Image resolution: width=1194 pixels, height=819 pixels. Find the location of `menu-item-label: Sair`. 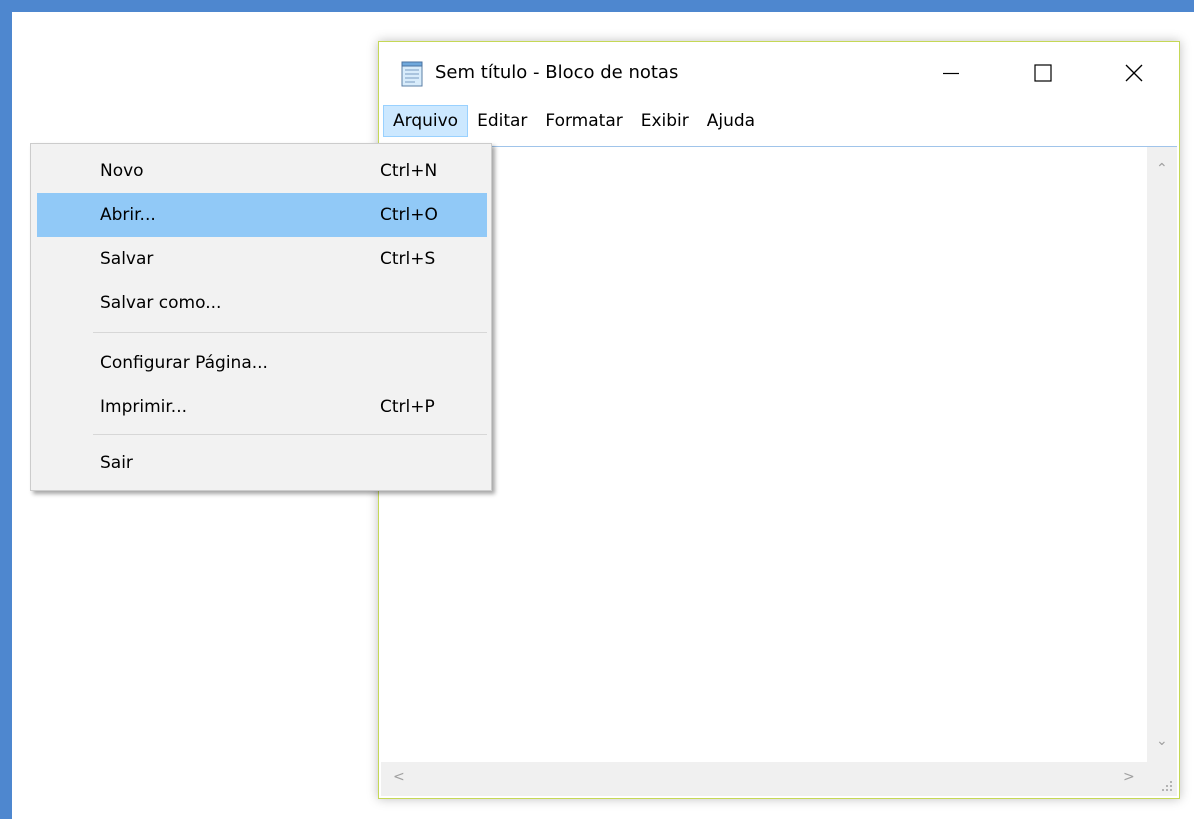

menu-item-label: Sair is located at coordinates (116, 463).